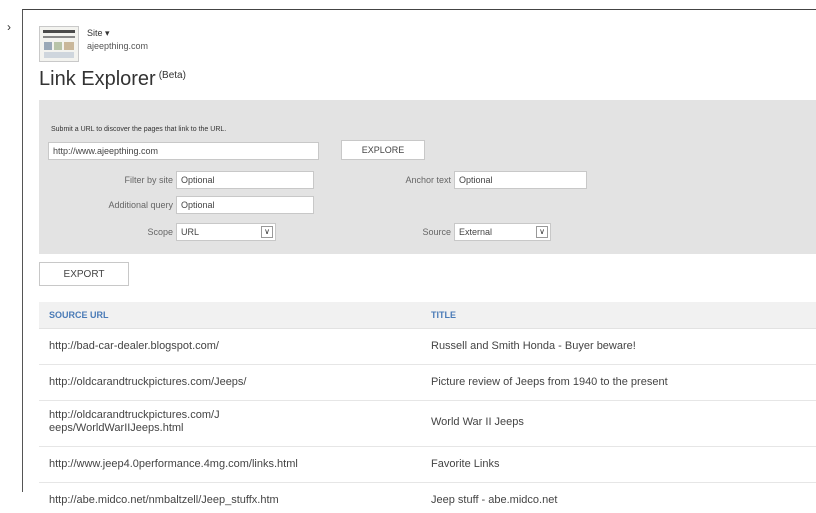 The width and height of the screenshot is (816, 513). Describe the element at coordinates (245, 205) in the screenshot. I see `additional-query-input` at that location.